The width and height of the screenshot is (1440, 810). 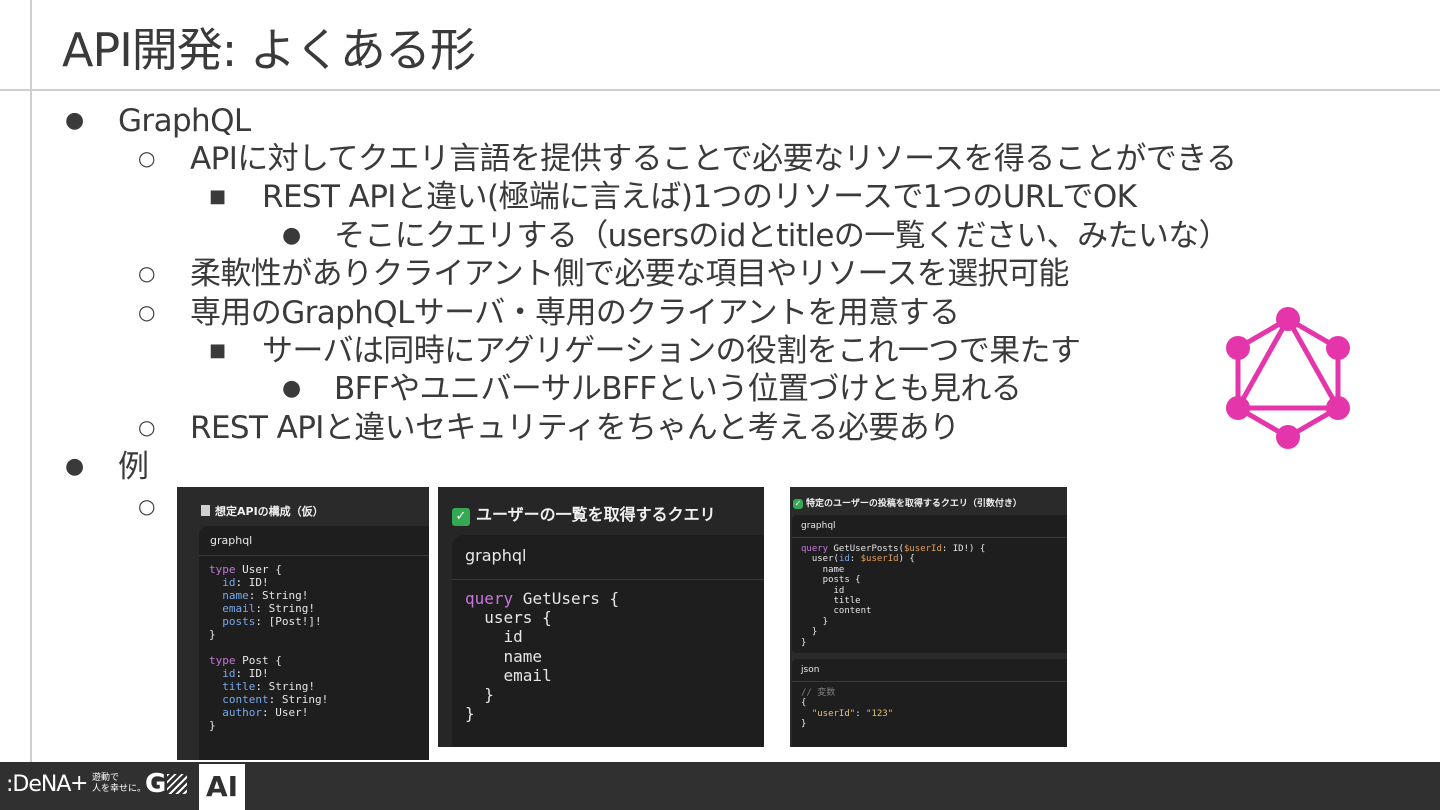 What do you see at coordinates (810, 670) in the screenshot?
I see `code-lang-label: json` at bounding box center [810, 670].